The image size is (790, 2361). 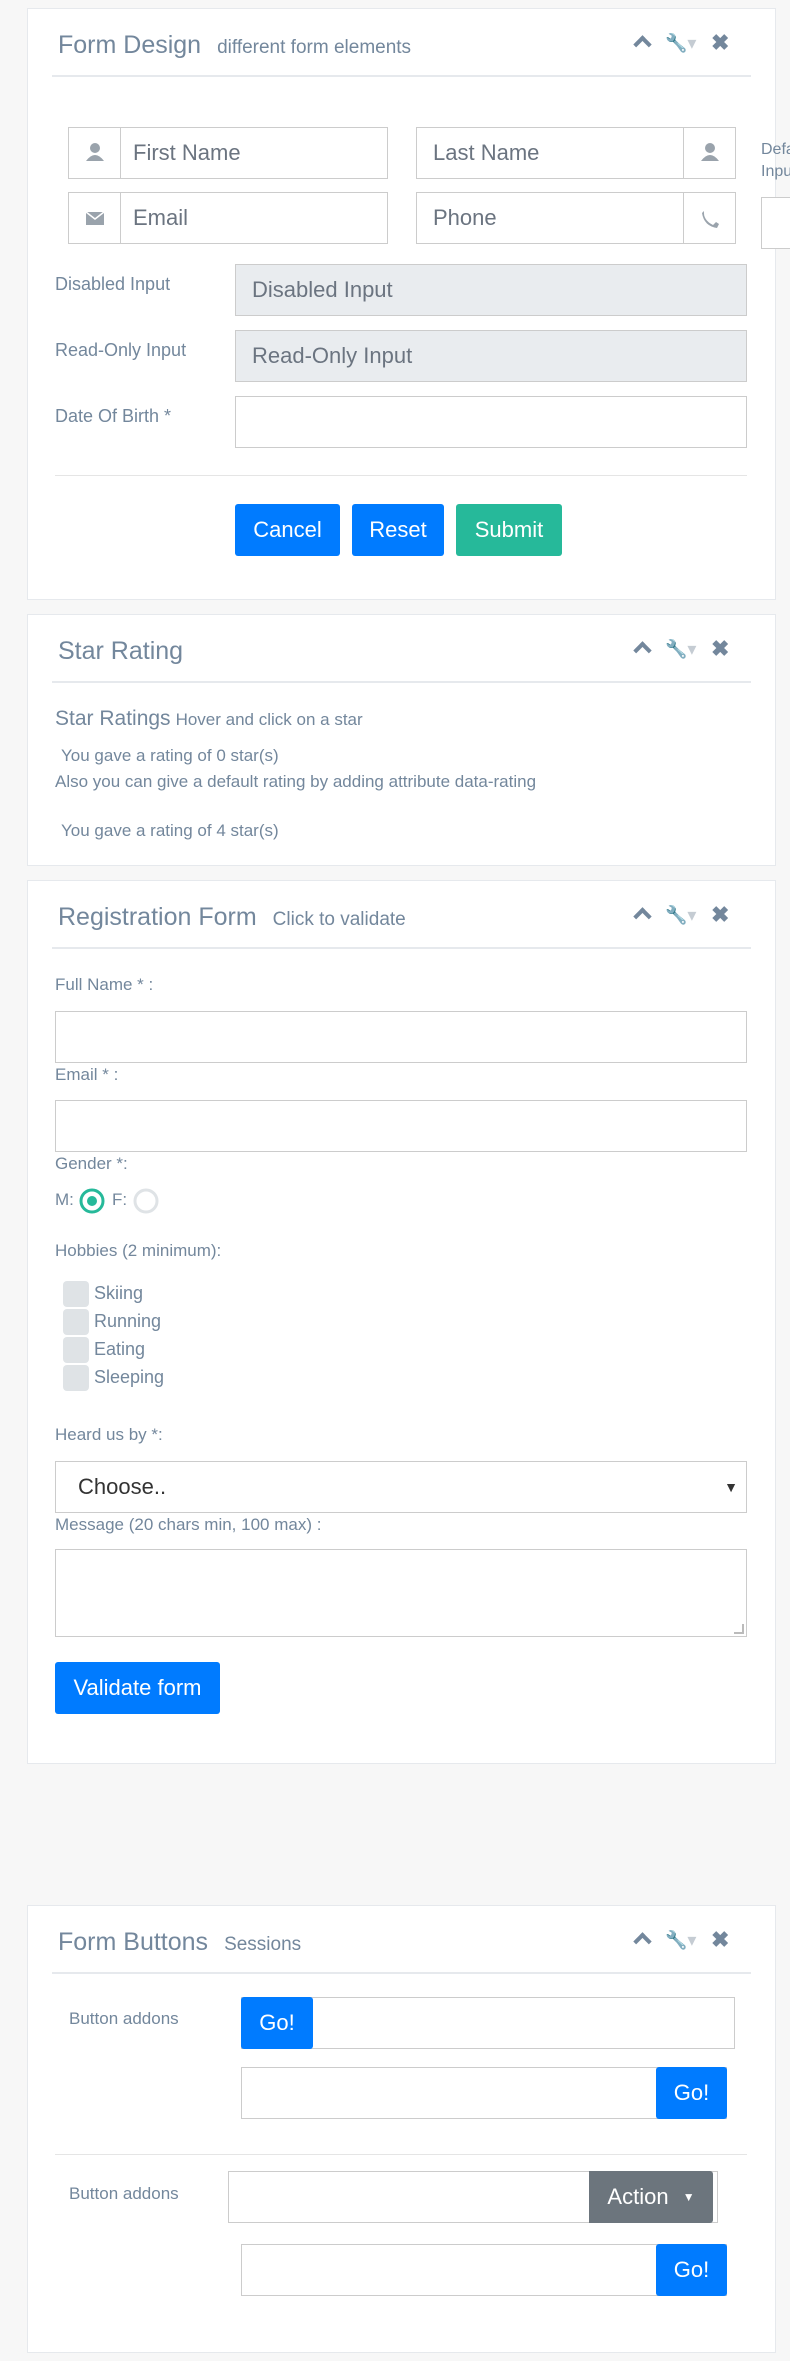 I want to click on rating-output-1: You gave a rating of 0 star(s), so click(x=170, y=755).